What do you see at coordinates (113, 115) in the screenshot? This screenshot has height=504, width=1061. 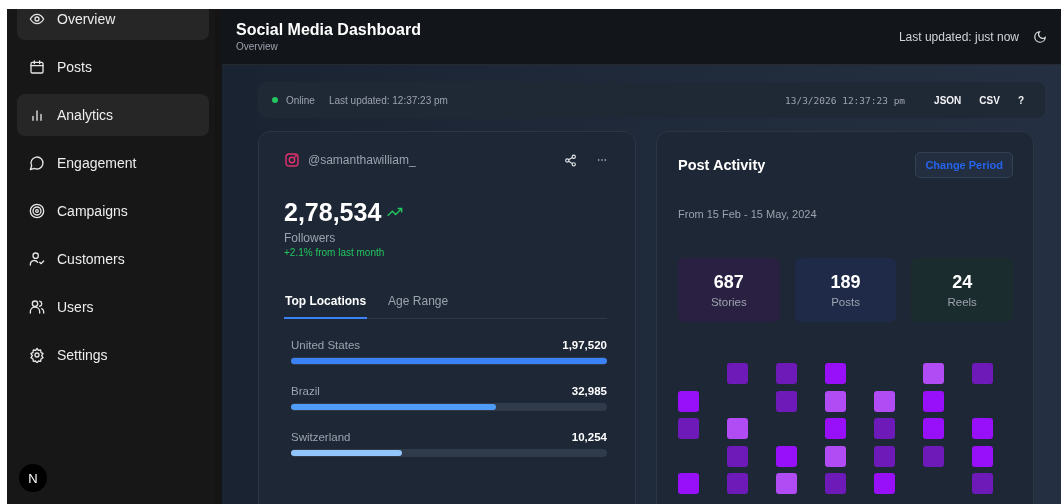 I see `sidebar-item: Analytics` at bounding box center [113, 115].